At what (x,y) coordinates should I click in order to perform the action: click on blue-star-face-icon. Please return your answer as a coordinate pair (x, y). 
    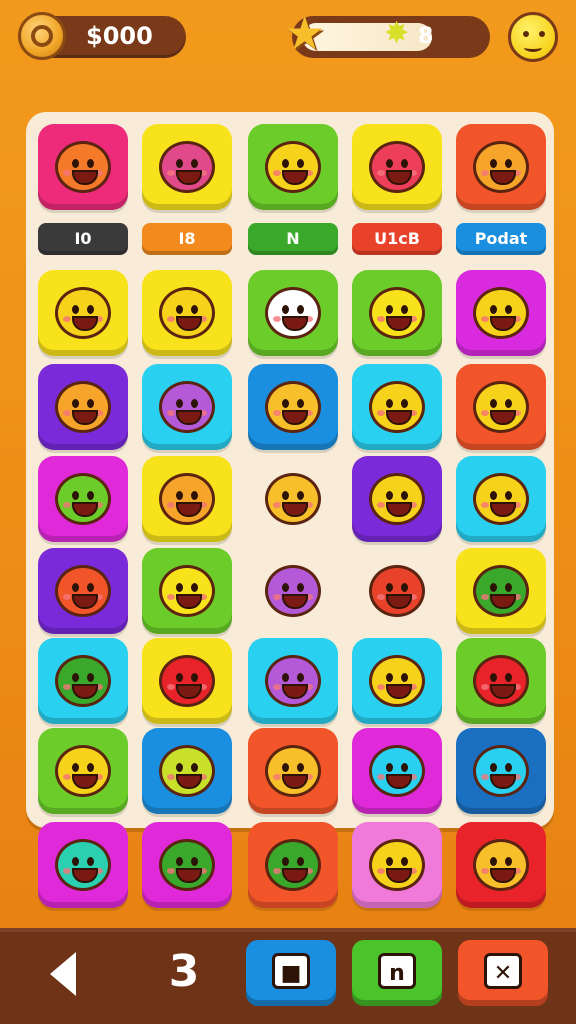
    Looking at the image, I should click on (397, 771).